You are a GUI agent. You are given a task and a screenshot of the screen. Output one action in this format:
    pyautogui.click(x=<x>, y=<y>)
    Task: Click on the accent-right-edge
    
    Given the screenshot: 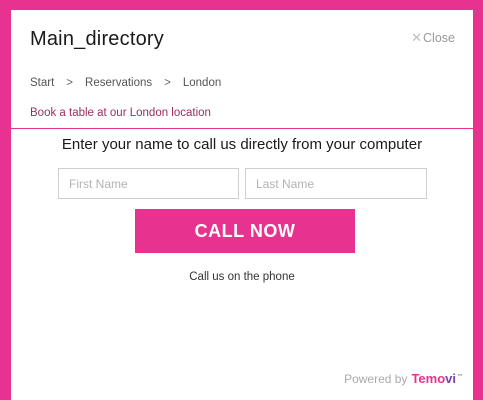 What is the action you would take?
    pyautogui.click(x=478, y=205)
    